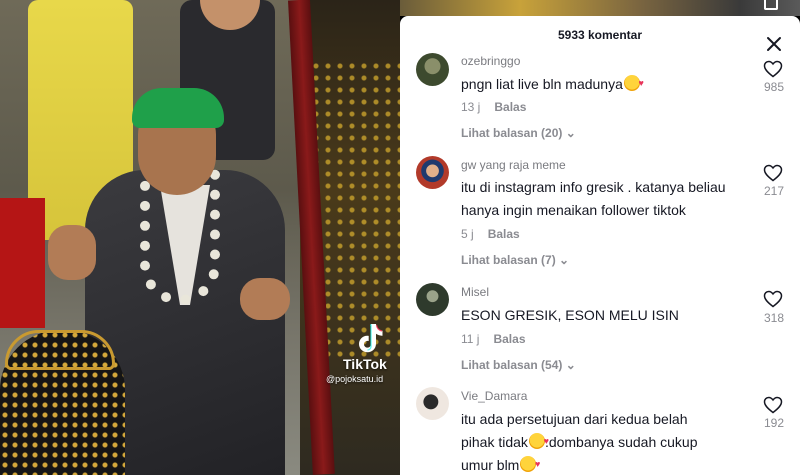  I want to click on comment-username: Misel, so click(475, 292).